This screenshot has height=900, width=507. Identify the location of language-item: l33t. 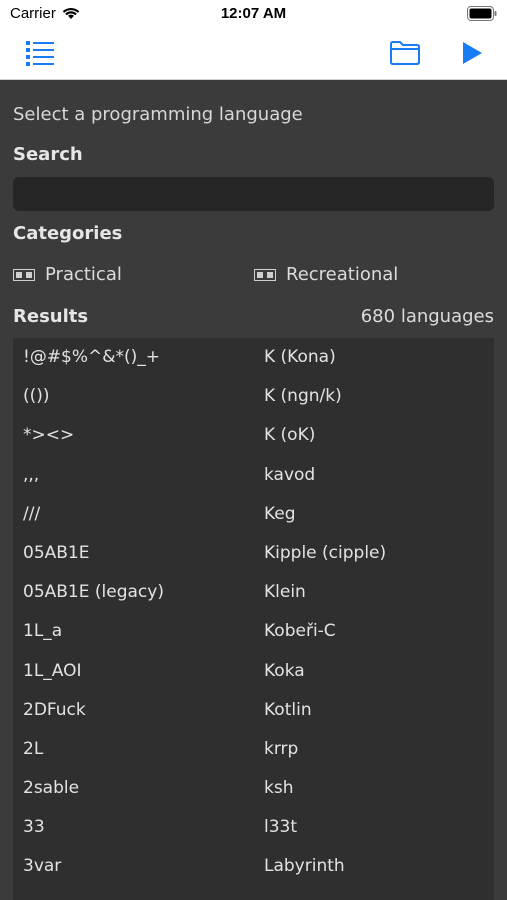
(379, 827).